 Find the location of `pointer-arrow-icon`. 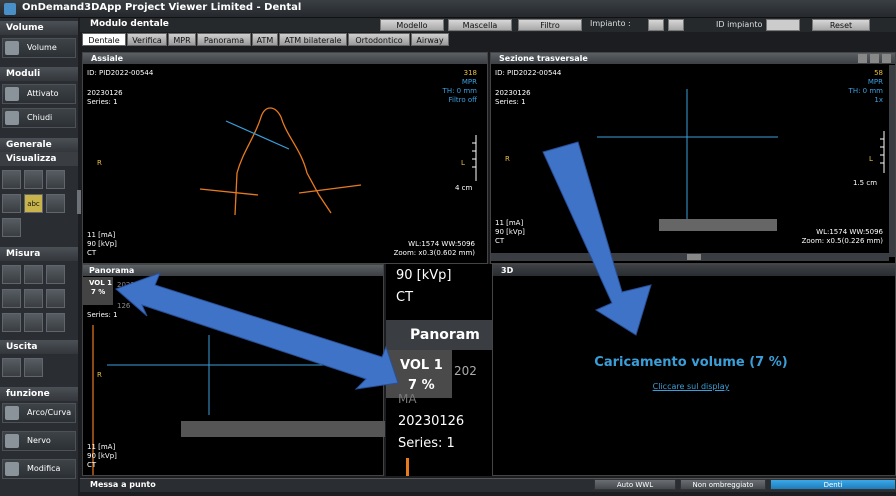

pointer-arrow-icon is located at coordinates (597, 238).